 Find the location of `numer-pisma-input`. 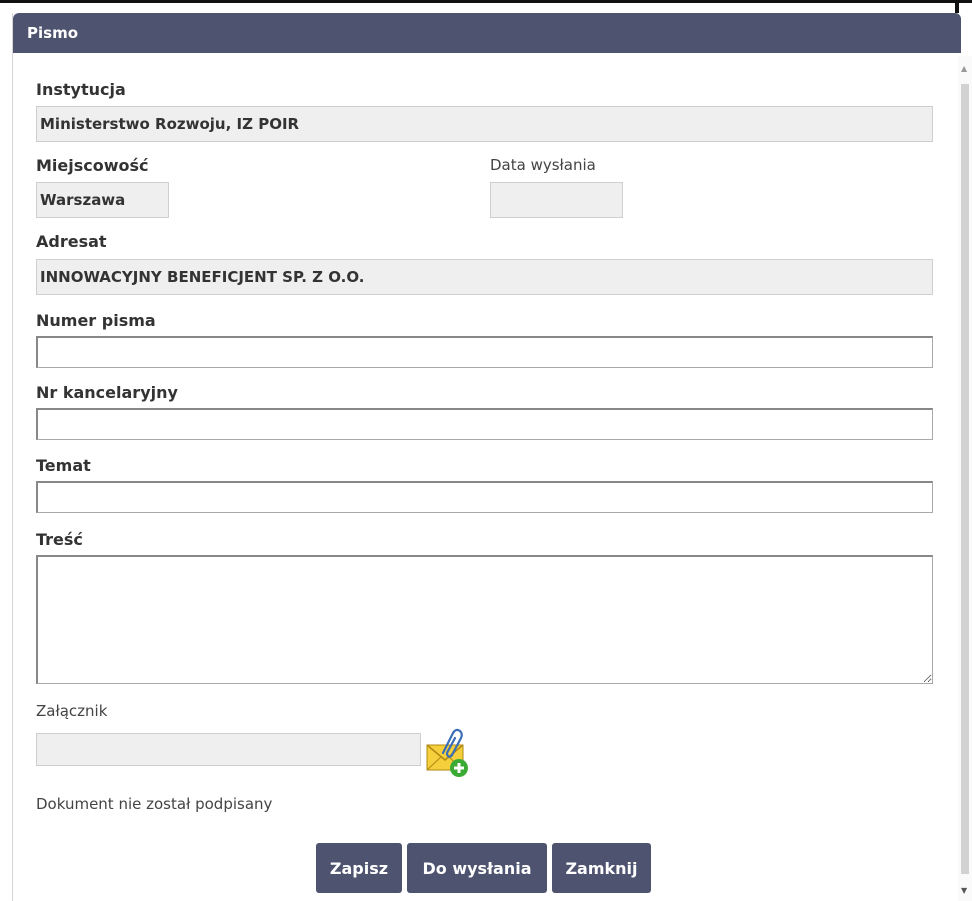

numer-pisma-input is located at coordinates (484, 352).